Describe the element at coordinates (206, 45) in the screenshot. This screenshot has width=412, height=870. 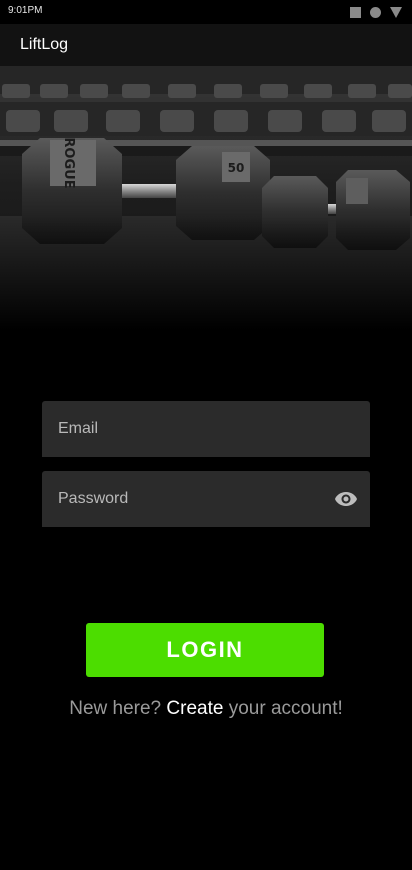
I see `app-bar: LiftLog` at that location.